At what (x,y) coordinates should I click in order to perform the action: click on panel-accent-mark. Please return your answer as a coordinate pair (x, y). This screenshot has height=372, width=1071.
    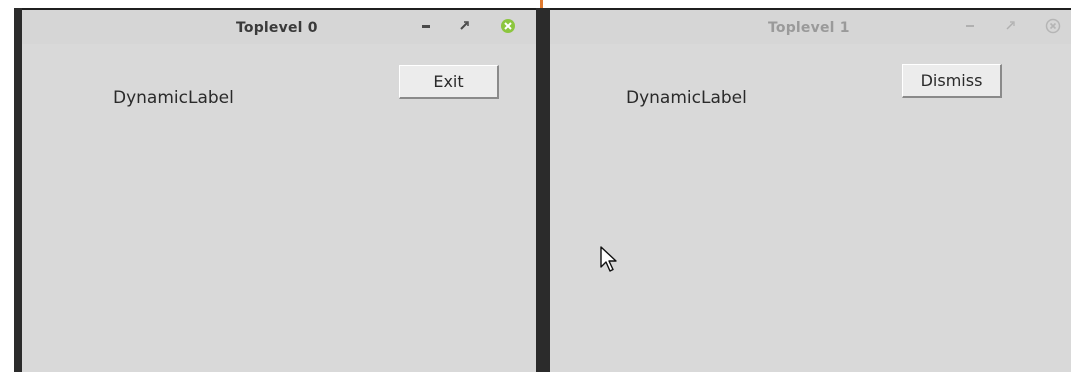
    Looking at the image, I should click on (541, 4).